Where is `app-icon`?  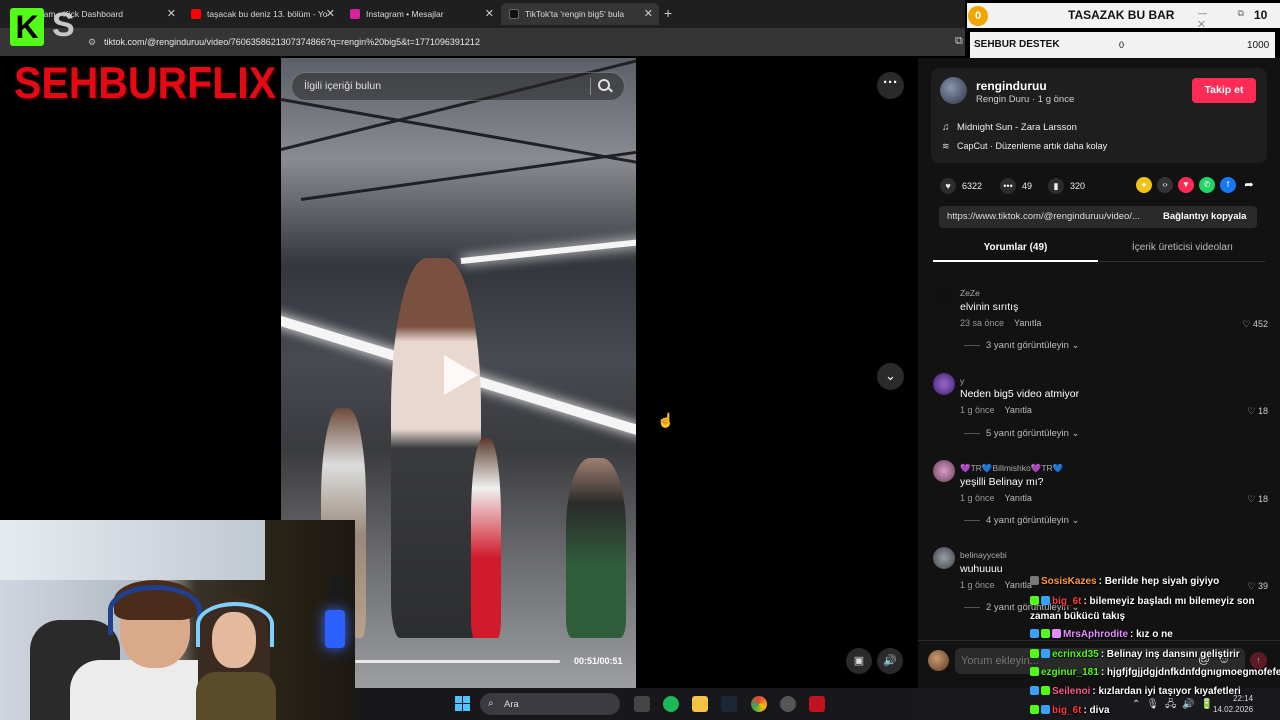
app-icon is located at coordinates (817, 704).